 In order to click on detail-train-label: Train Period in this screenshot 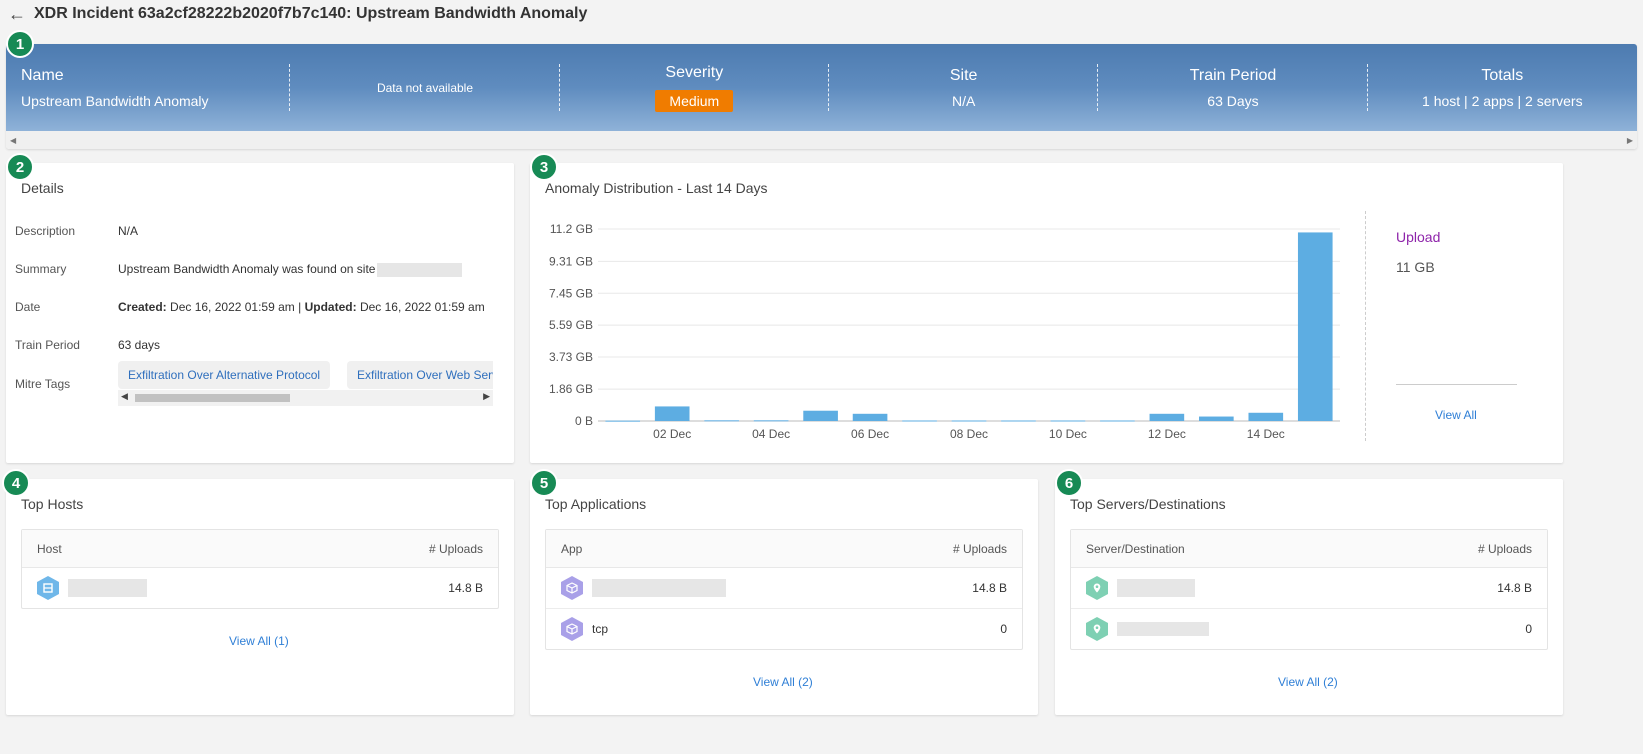, I will do `click(47, 345)`.